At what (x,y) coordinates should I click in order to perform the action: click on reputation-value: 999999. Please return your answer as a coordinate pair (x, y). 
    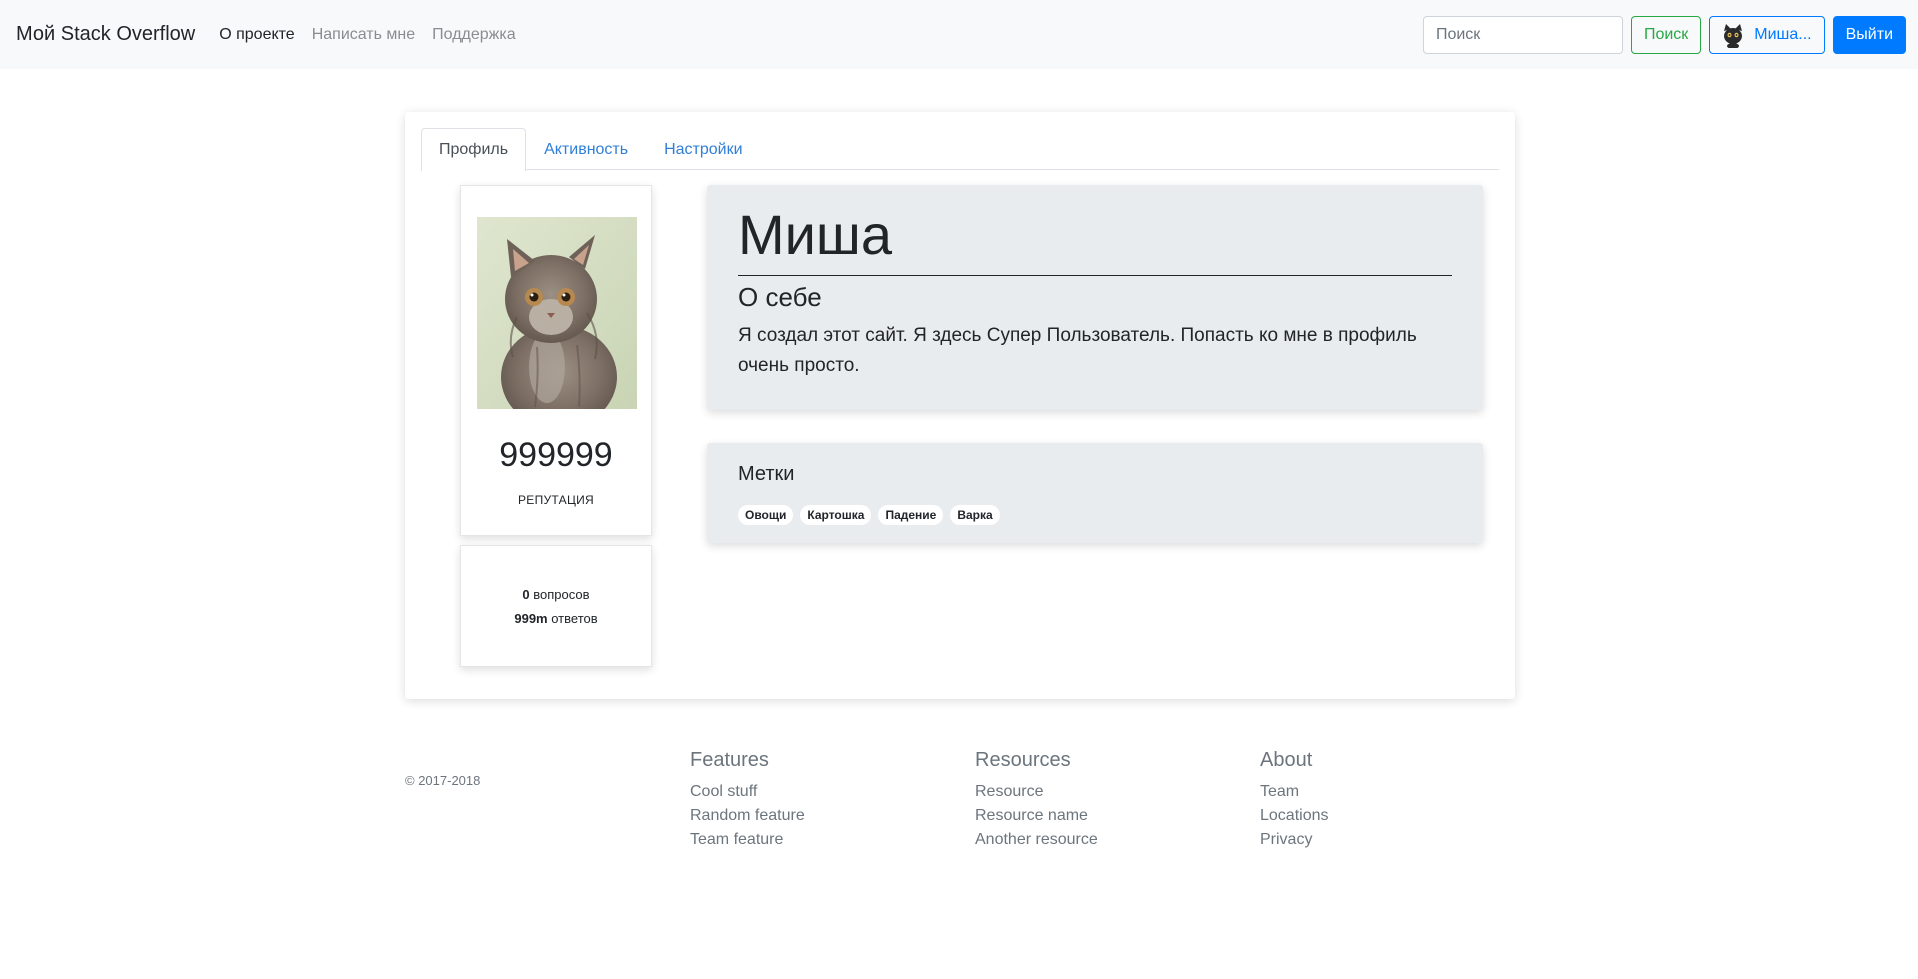
    Looking at the image, I should click on (556, 455).